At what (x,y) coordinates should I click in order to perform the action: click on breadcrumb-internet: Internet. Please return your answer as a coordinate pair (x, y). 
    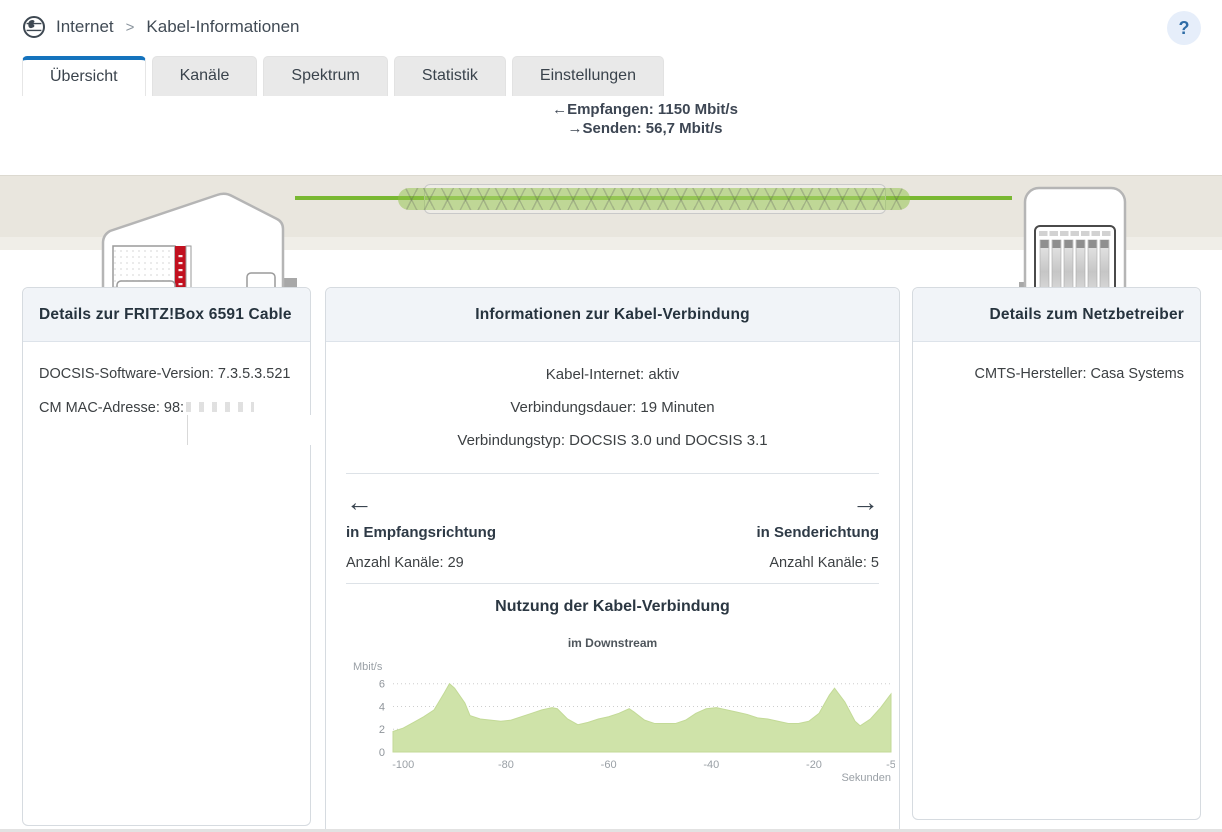
    Looking at the image, I should click on (85, 27).